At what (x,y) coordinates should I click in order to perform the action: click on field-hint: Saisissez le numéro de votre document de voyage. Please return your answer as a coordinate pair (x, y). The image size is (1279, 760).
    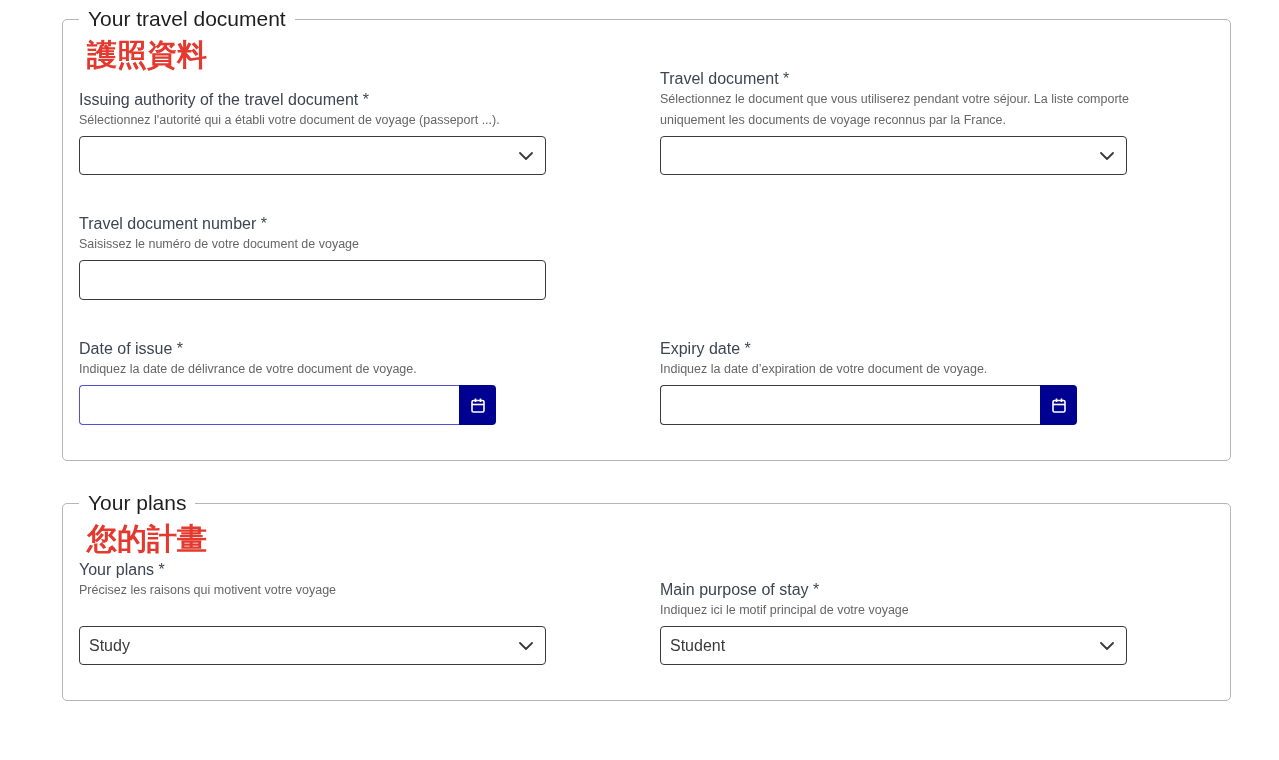
    Looking at the image, I should click on (220, 244).